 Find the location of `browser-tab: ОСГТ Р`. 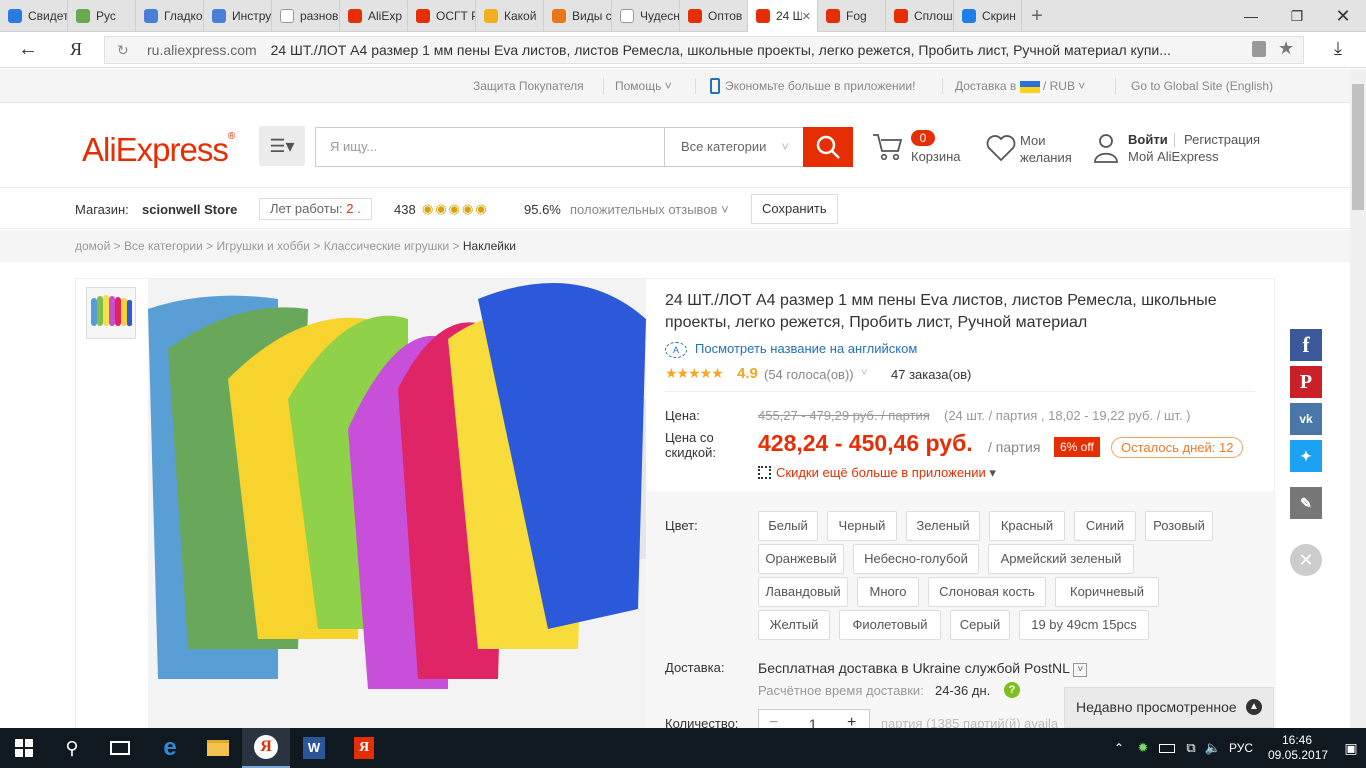

browser-tab: ОСГТ Р is located at coordinates (442, 16).